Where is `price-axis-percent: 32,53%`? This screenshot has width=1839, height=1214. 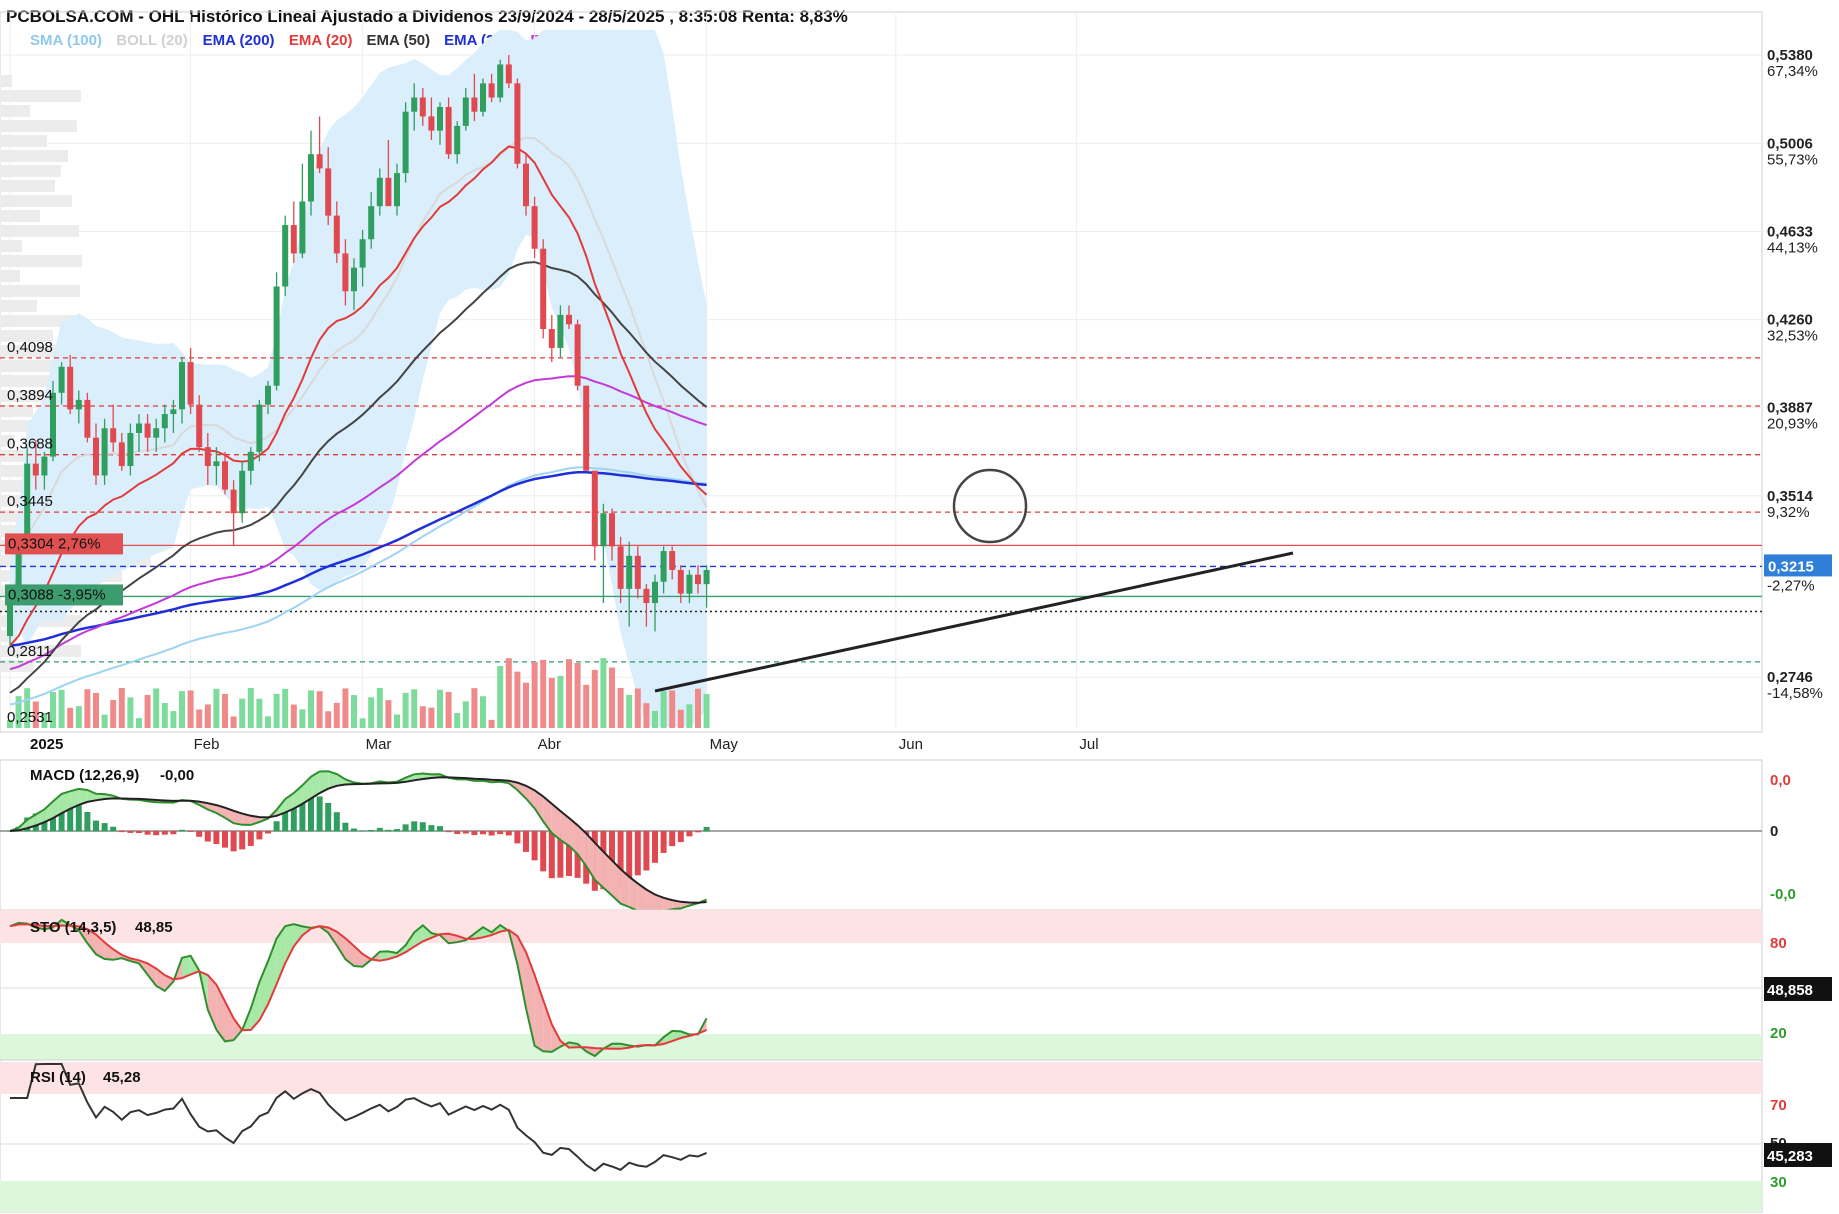 price-axis-percent: 32,53% is located at coordinates (1792, 336).